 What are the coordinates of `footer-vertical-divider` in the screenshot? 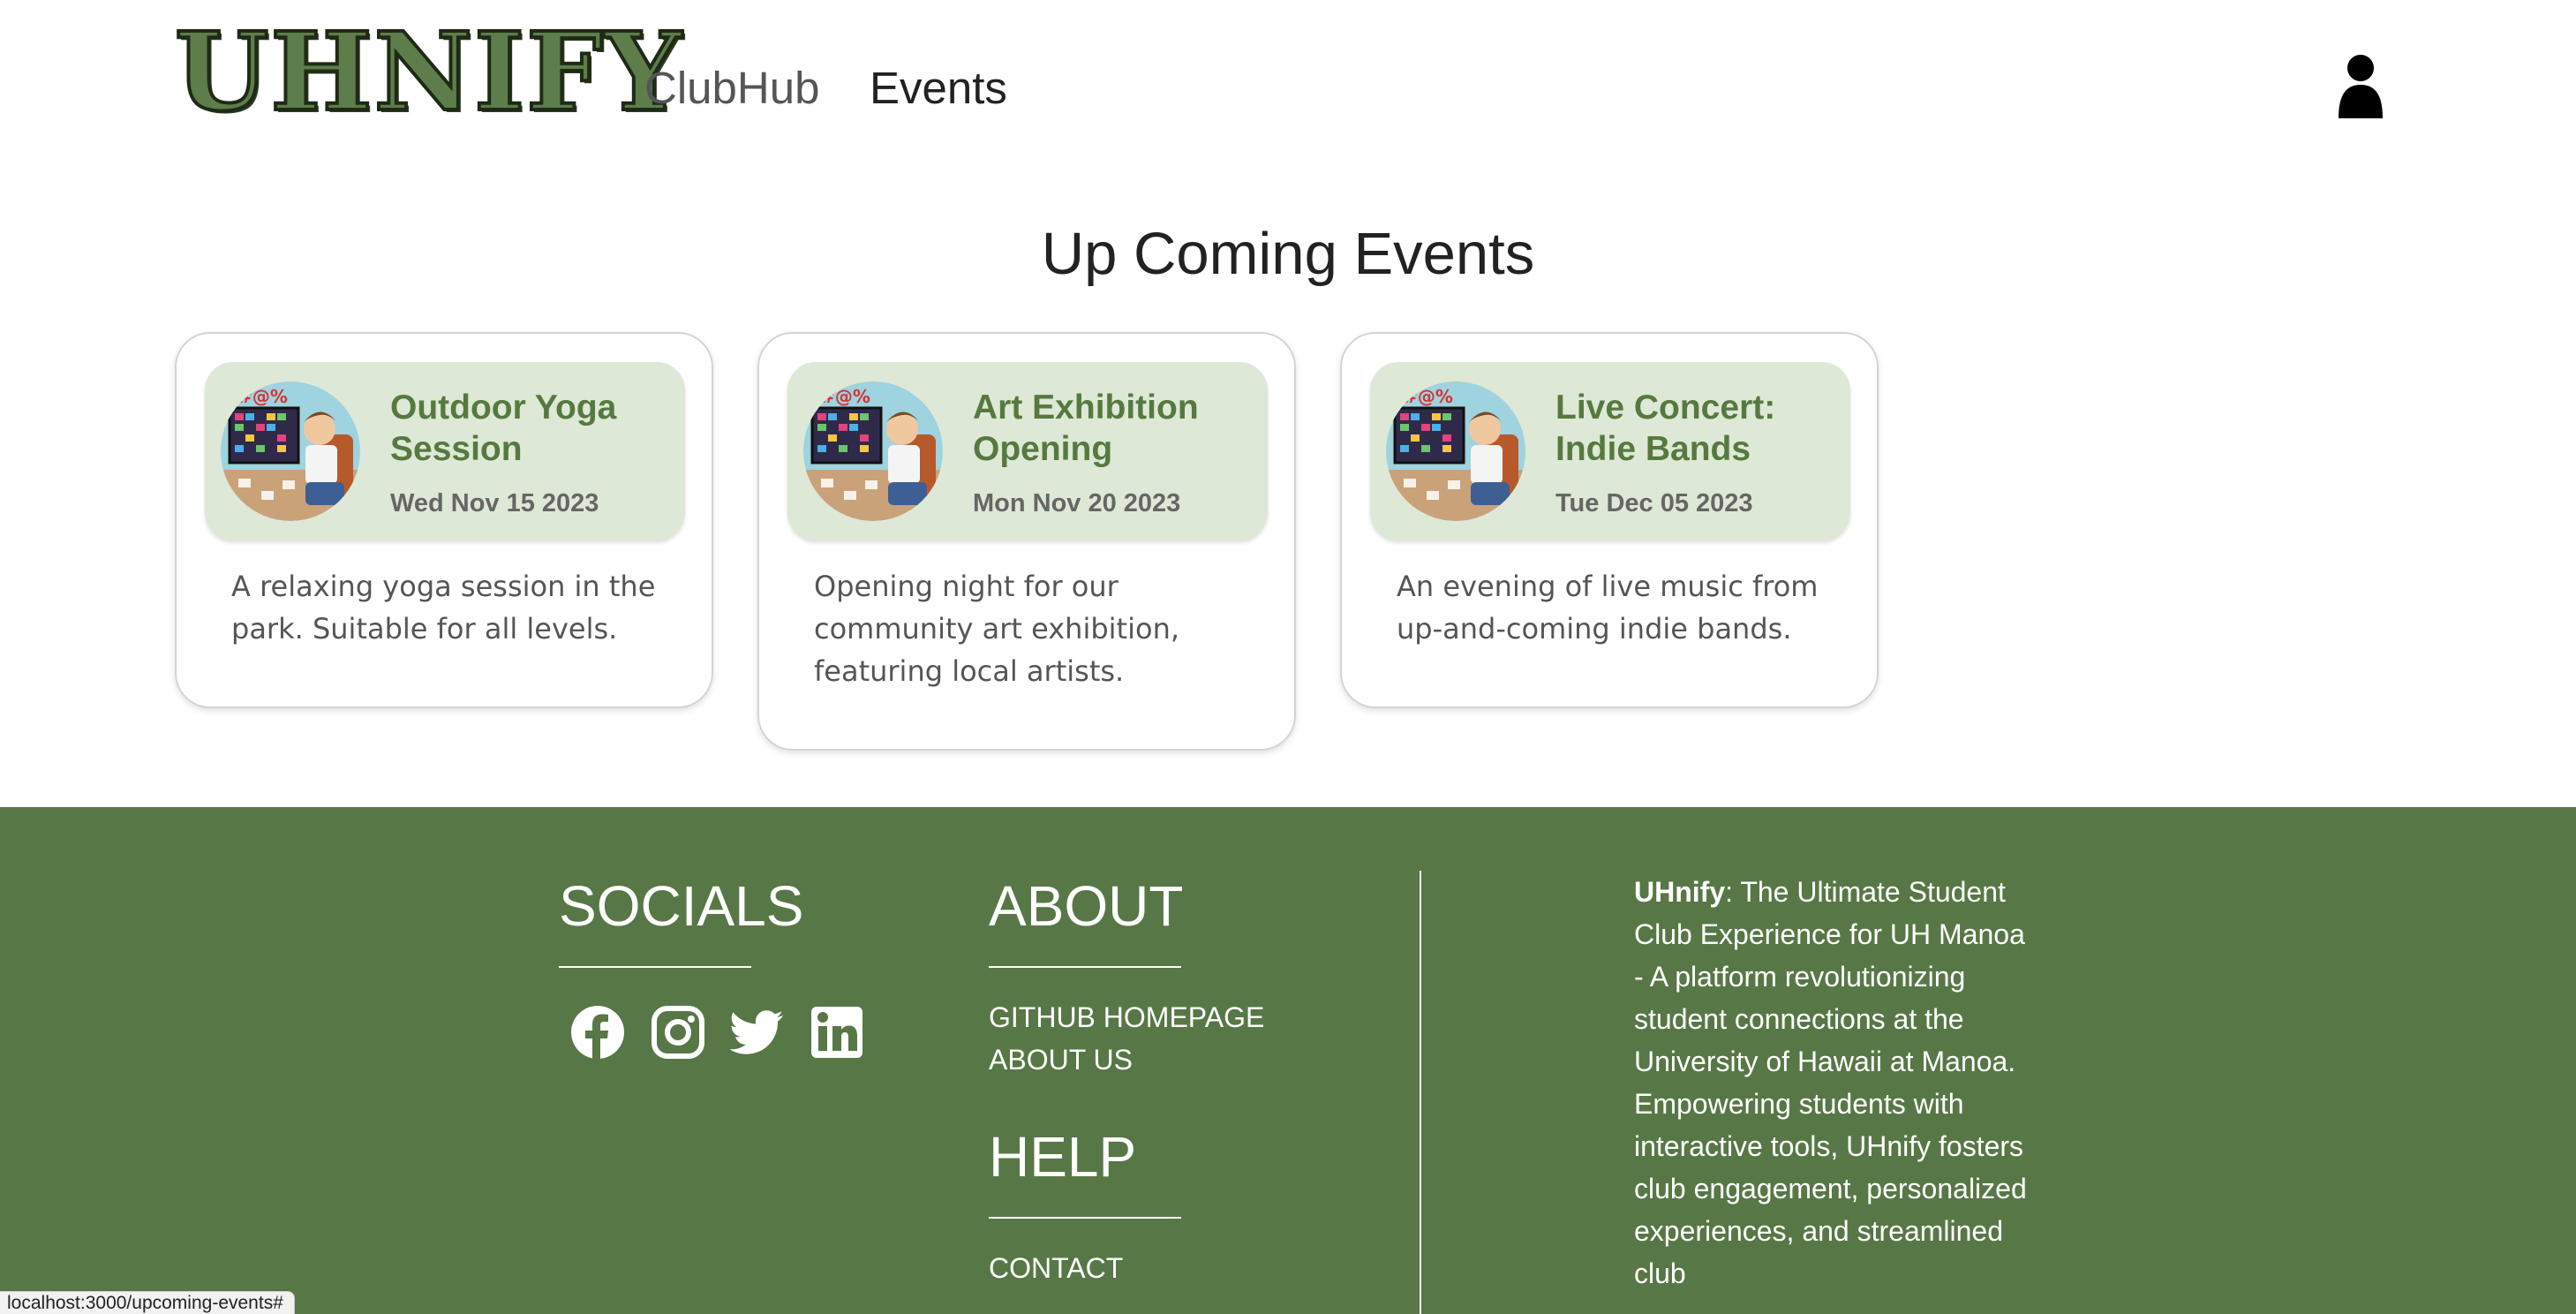 It's located at (1421, 1092).